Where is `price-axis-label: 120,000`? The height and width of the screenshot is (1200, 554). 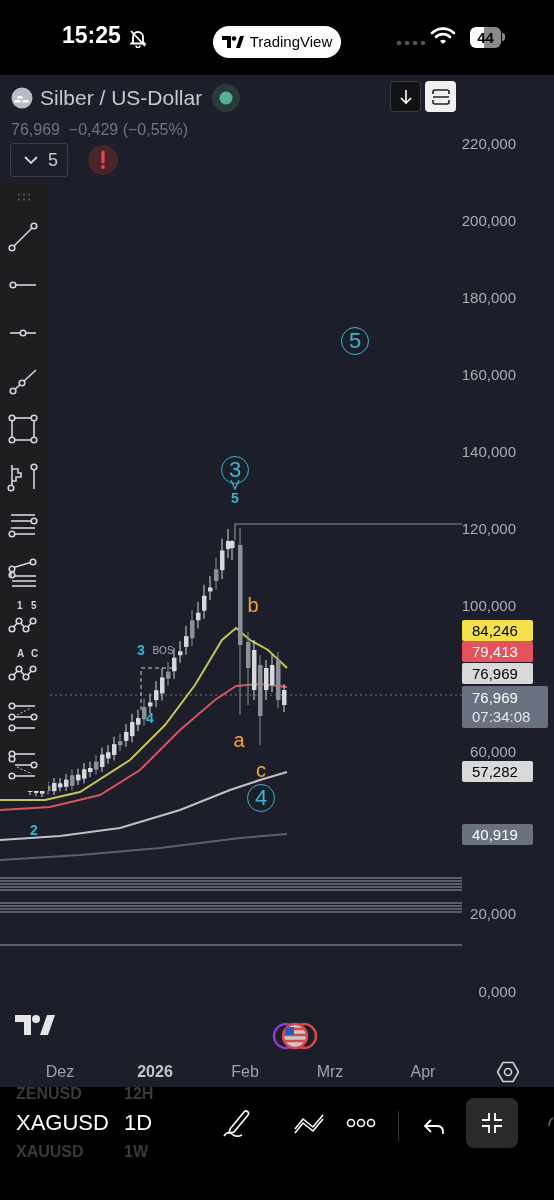 price-axis-label: 120,000 is located at coordinates (488, 529).